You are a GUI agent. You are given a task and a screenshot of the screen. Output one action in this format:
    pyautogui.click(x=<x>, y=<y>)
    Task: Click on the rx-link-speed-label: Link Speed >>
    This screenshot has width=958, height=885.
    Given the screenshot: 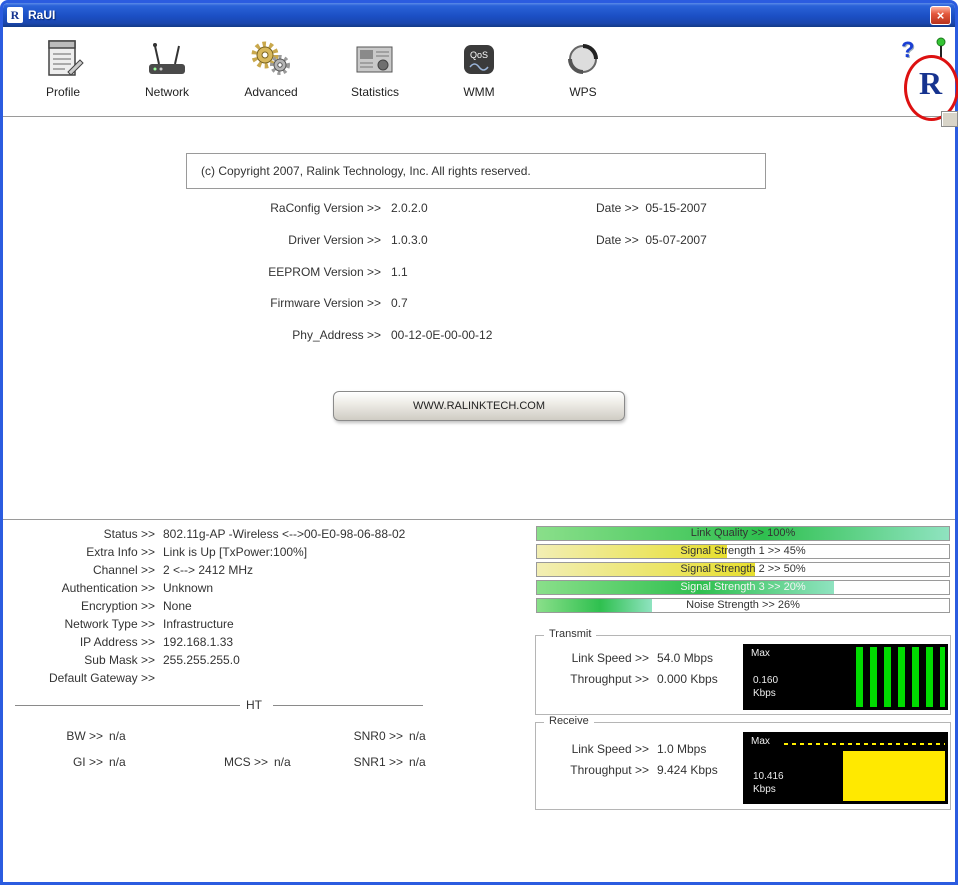 What is the action you would take?
    pyautogui.click(x=610, y=749)
    